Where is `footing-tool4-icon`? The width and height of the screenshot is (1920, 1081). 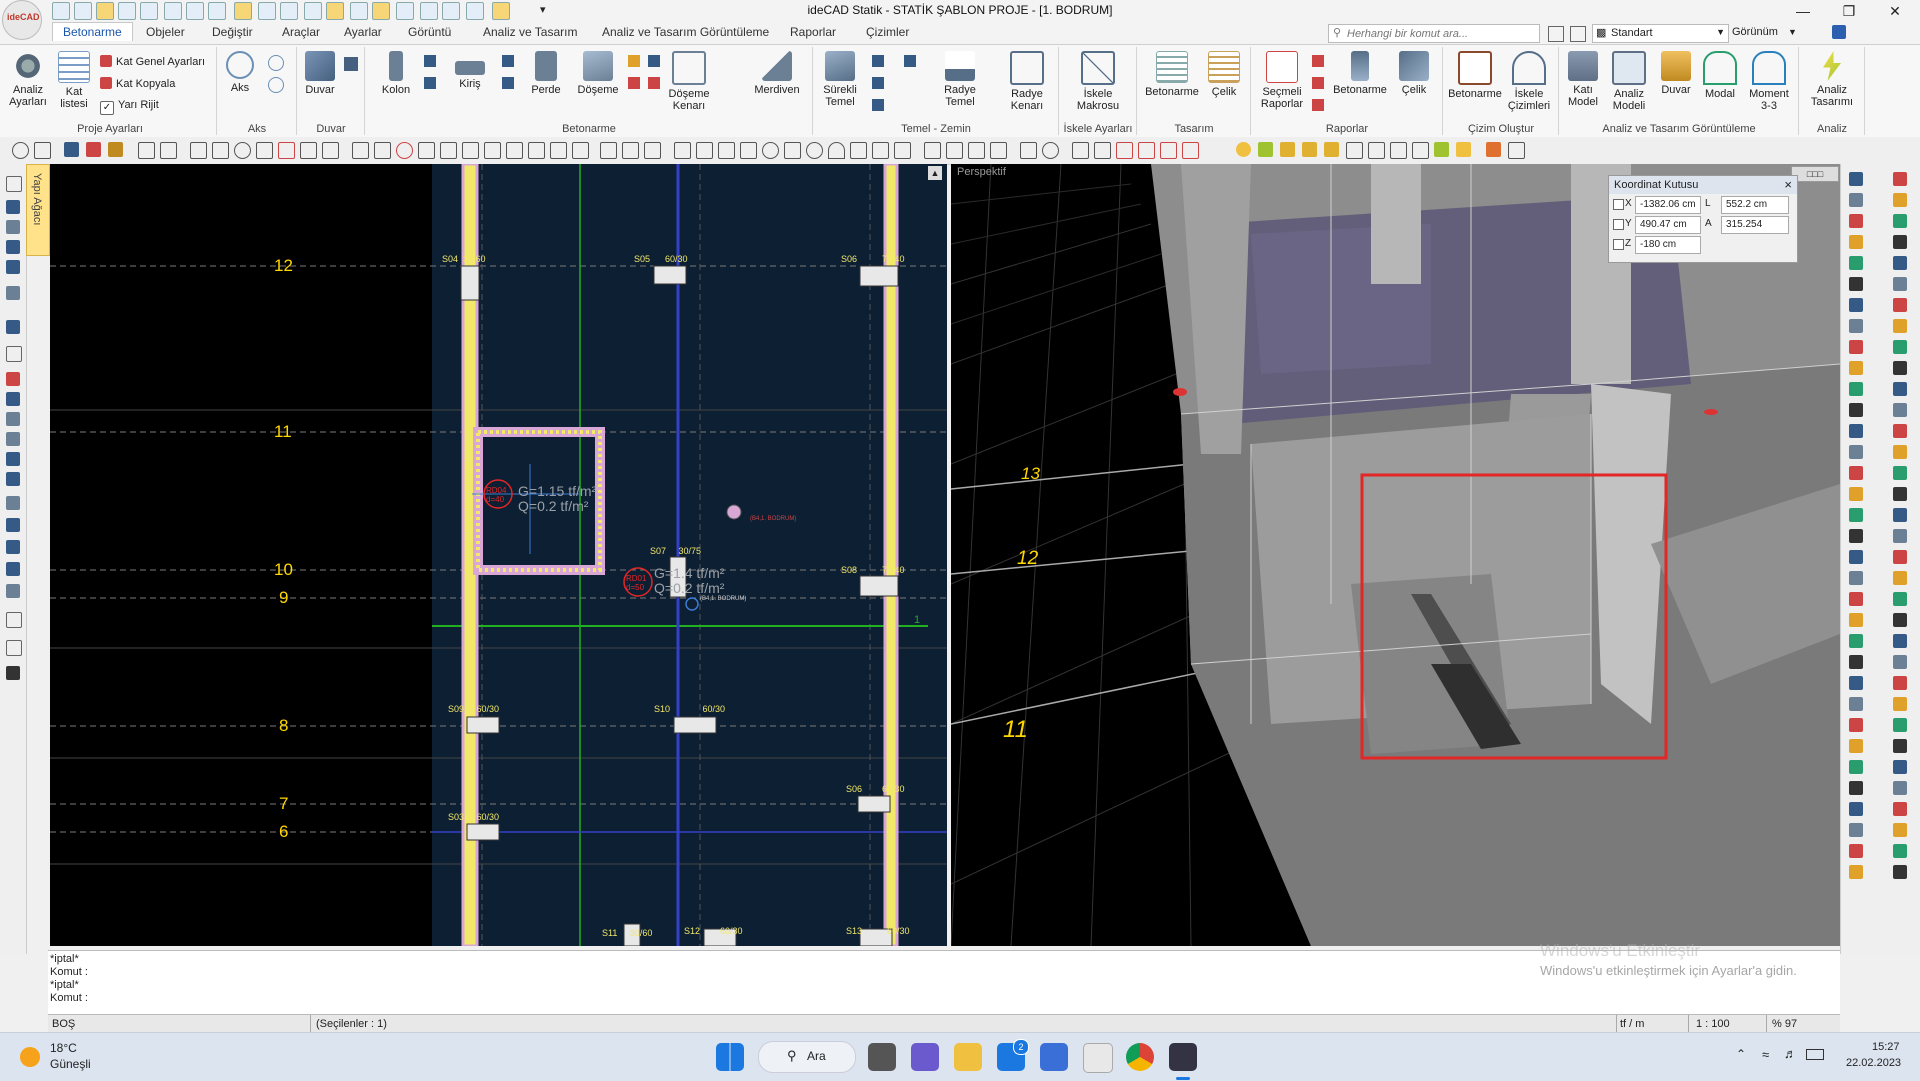
footing-tool4-icon is located at coordinates (910, 61).